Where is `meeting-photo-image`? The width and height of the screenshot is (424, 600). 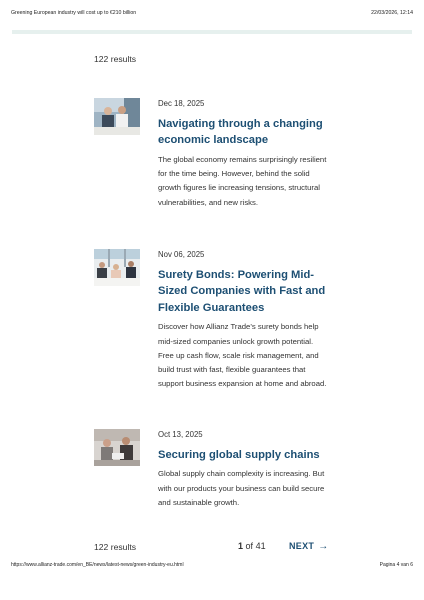
meeting-photo-image is located at coordinates (117, 116).